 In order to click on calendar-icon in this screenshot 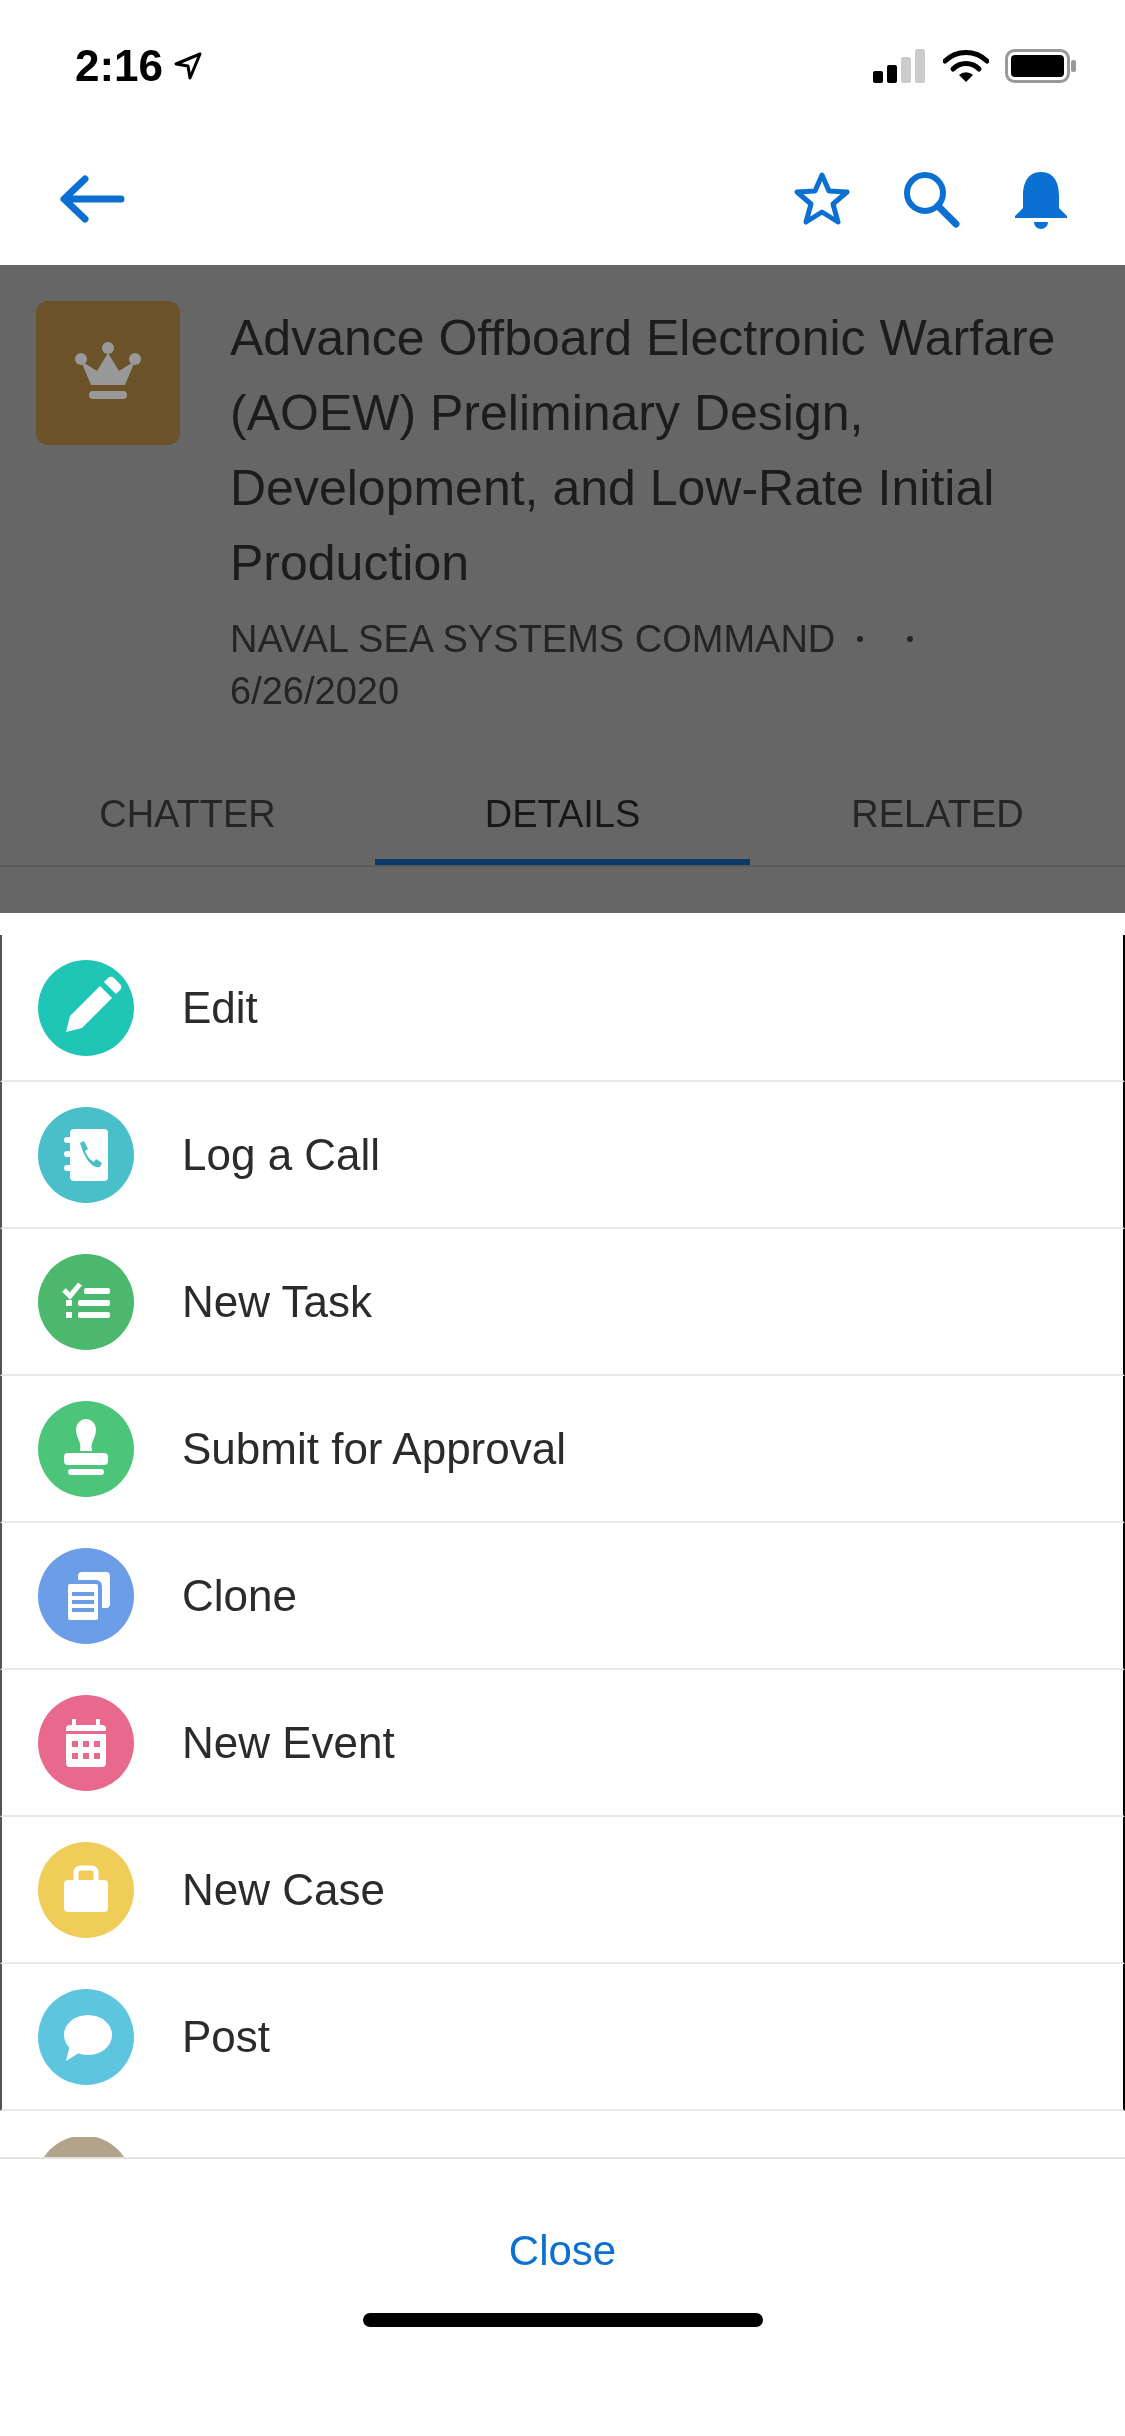, I will do `click(86, 1742)`.